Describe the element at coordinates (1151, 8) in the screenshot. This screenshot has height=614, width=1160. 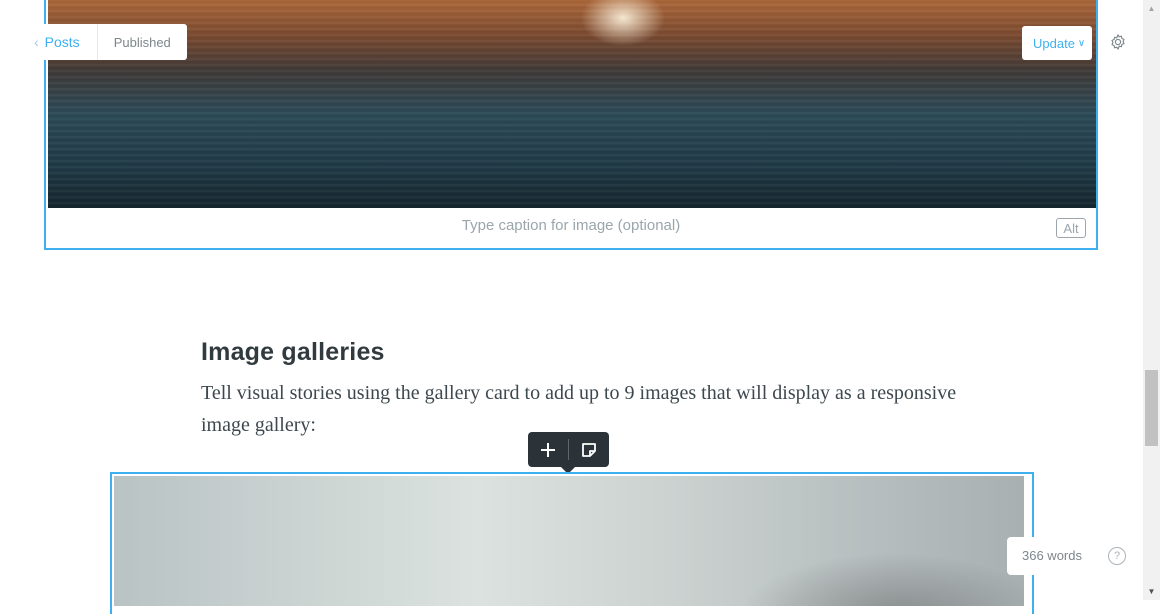
I see `scroll-up-arrow-icon: ▲` at that location.